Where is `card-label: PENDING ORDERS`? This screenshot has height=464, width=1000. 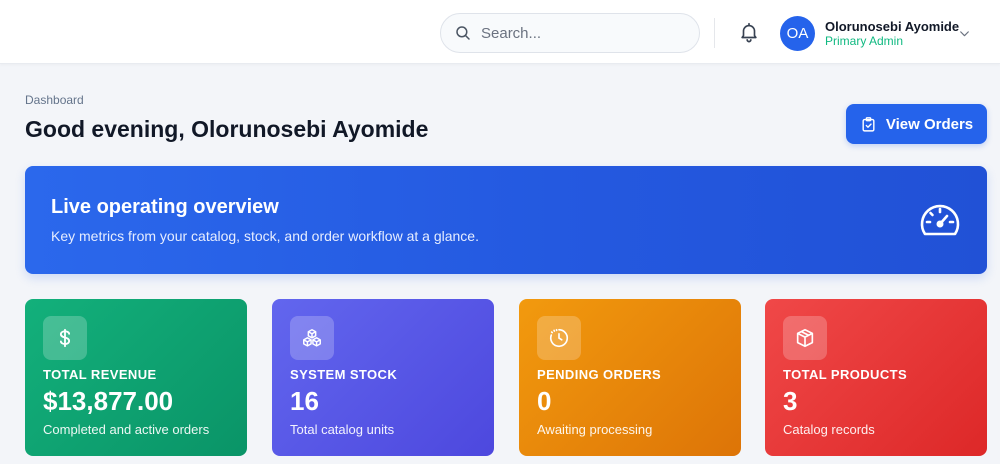 card-label: PENDING ORDERS is located at coordinates (599, 374).